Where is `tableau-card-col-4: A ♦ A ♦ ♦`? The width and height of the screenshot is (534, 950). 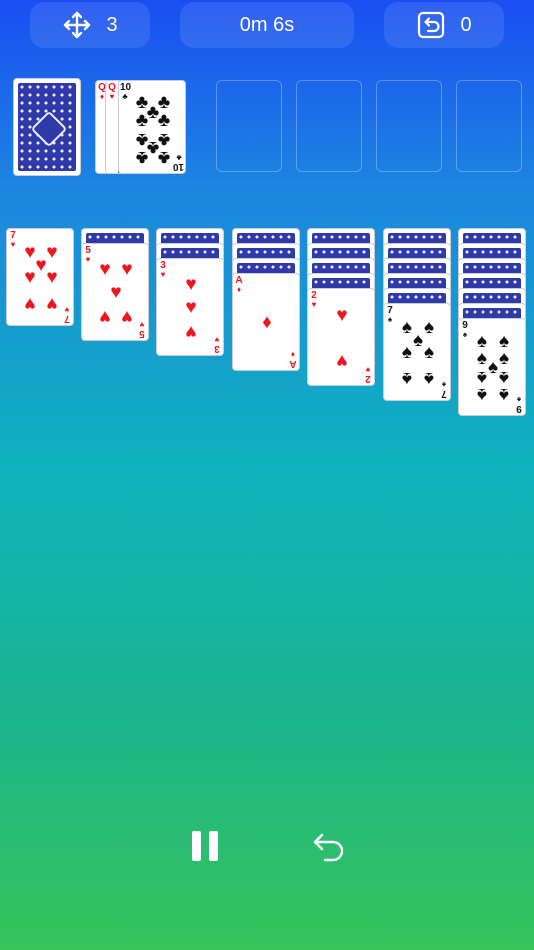 tableau-card-col-4: A ♦ A ♦ ♦ is located at coordinates (266, 322).